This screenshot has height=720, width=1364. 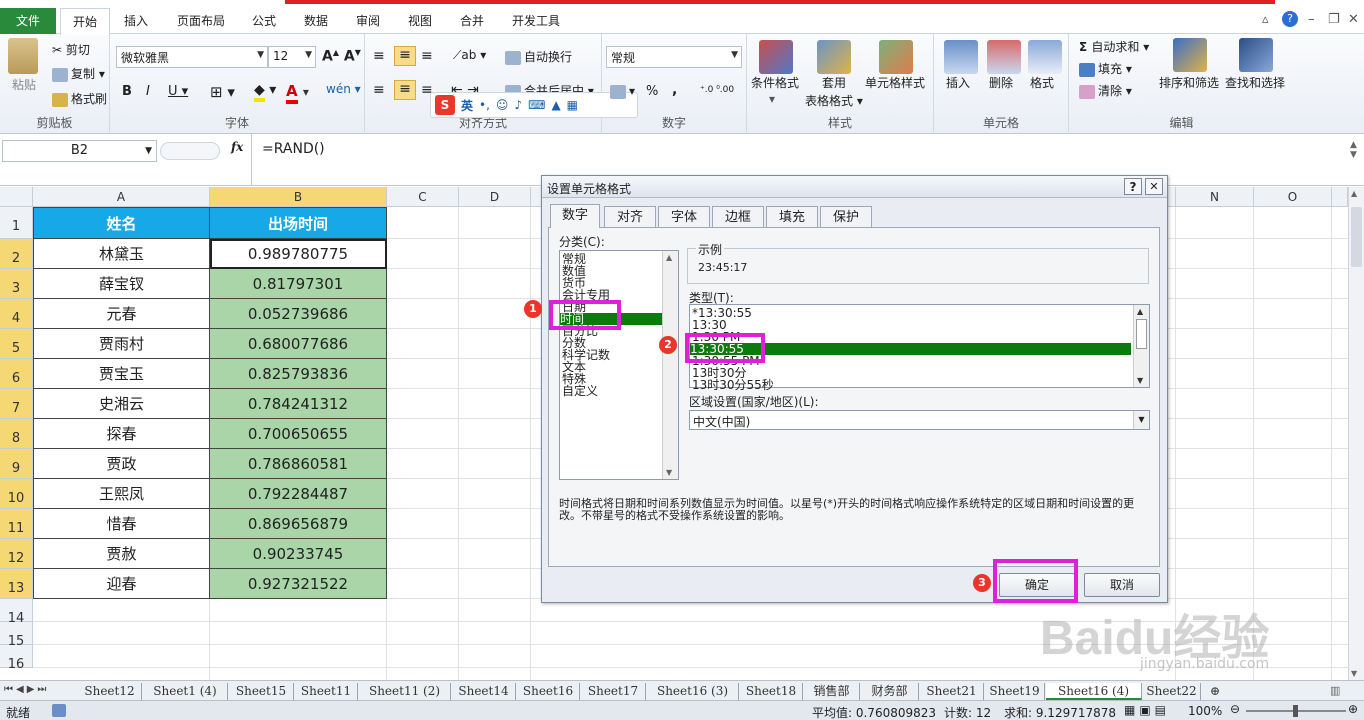 What do you see at coordinates (580, 391) in the screenshot?
I see `category-item: 自定义` at bounding box center [580, 391].